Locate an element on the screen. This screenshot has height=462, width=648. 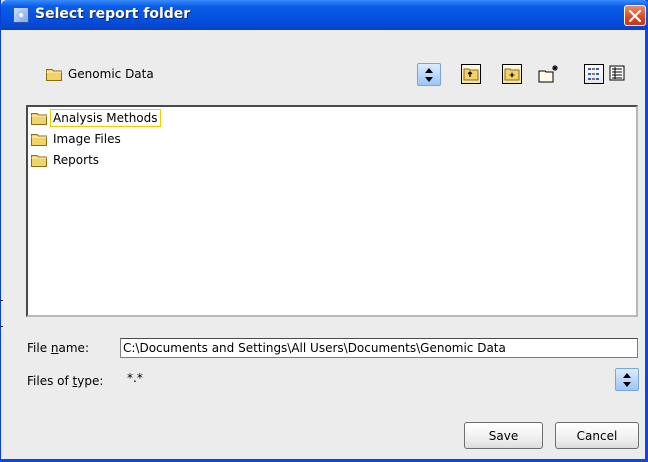
home-folder-button is located at coordinates (512, 74).